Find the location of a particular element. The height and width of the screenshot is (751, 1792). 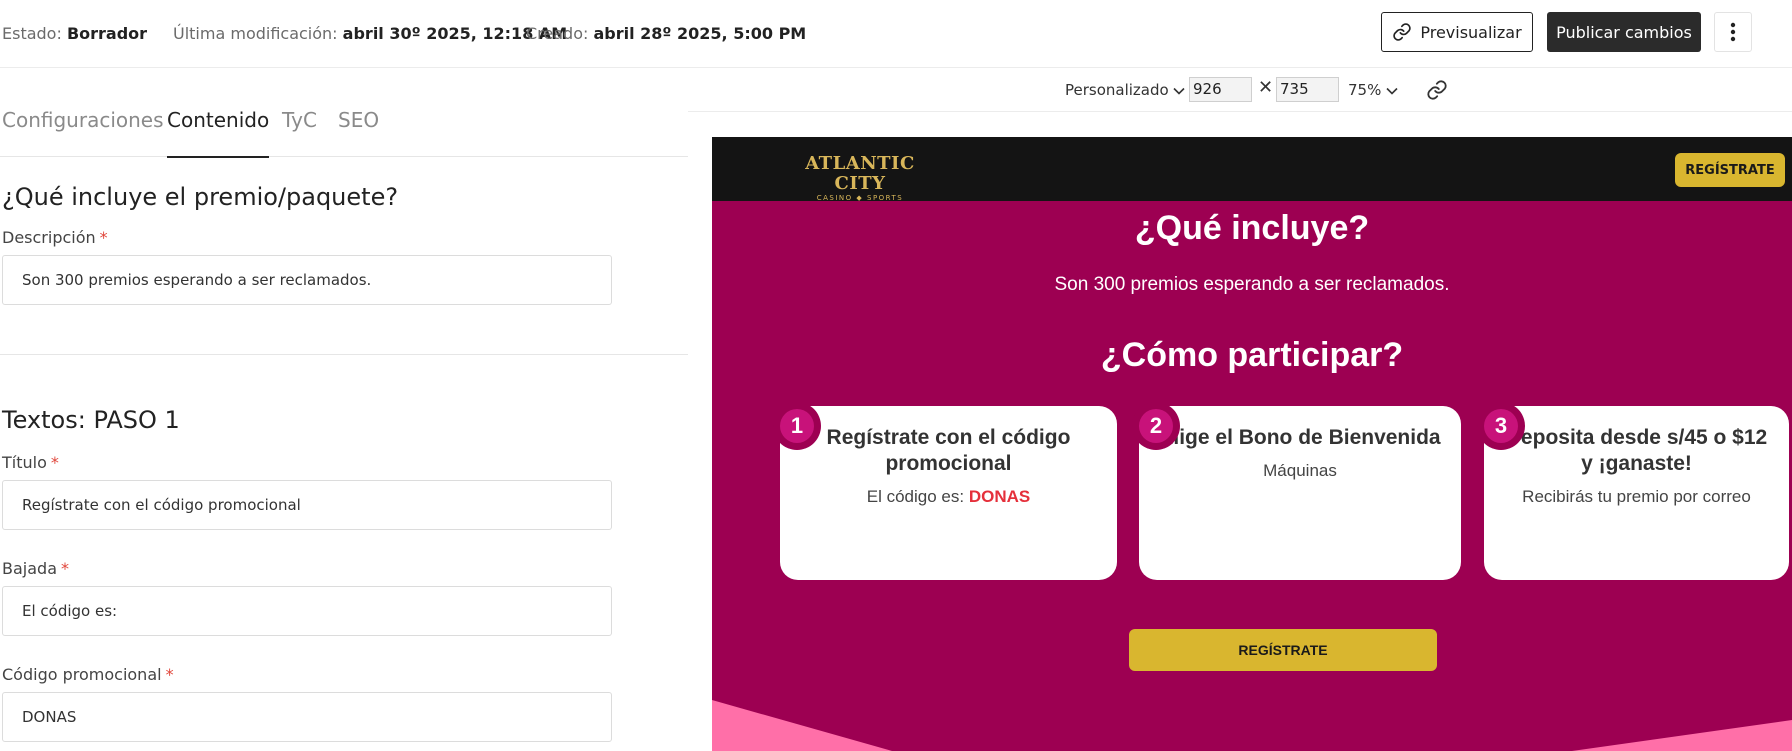

device-preset-select: Personalizado is located at coordinates (1125, 90).